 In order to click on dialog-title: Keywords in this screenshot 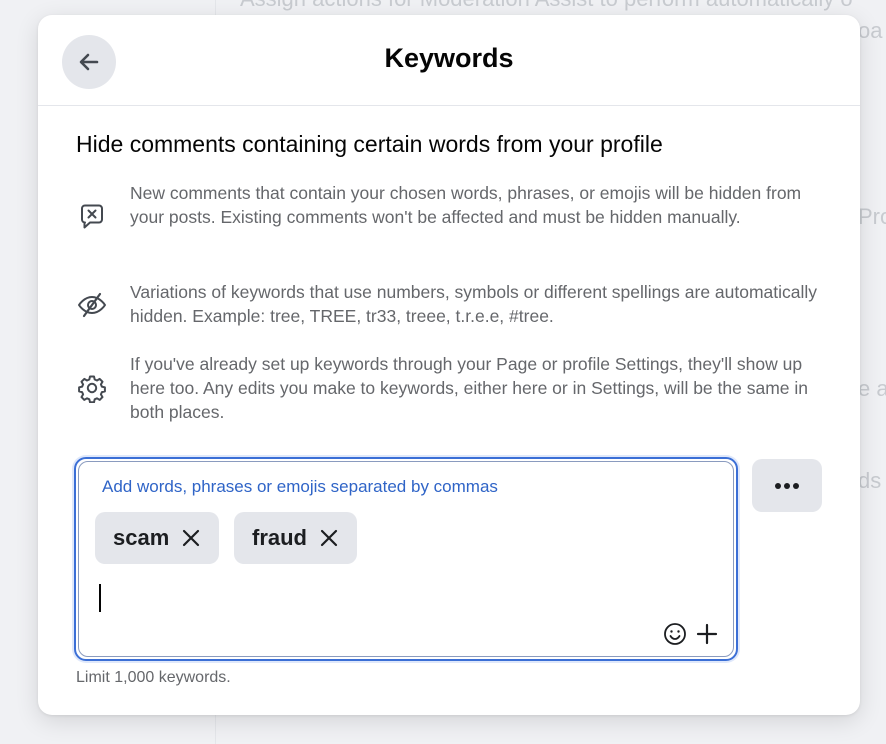, I will do `click(449, 58)`.